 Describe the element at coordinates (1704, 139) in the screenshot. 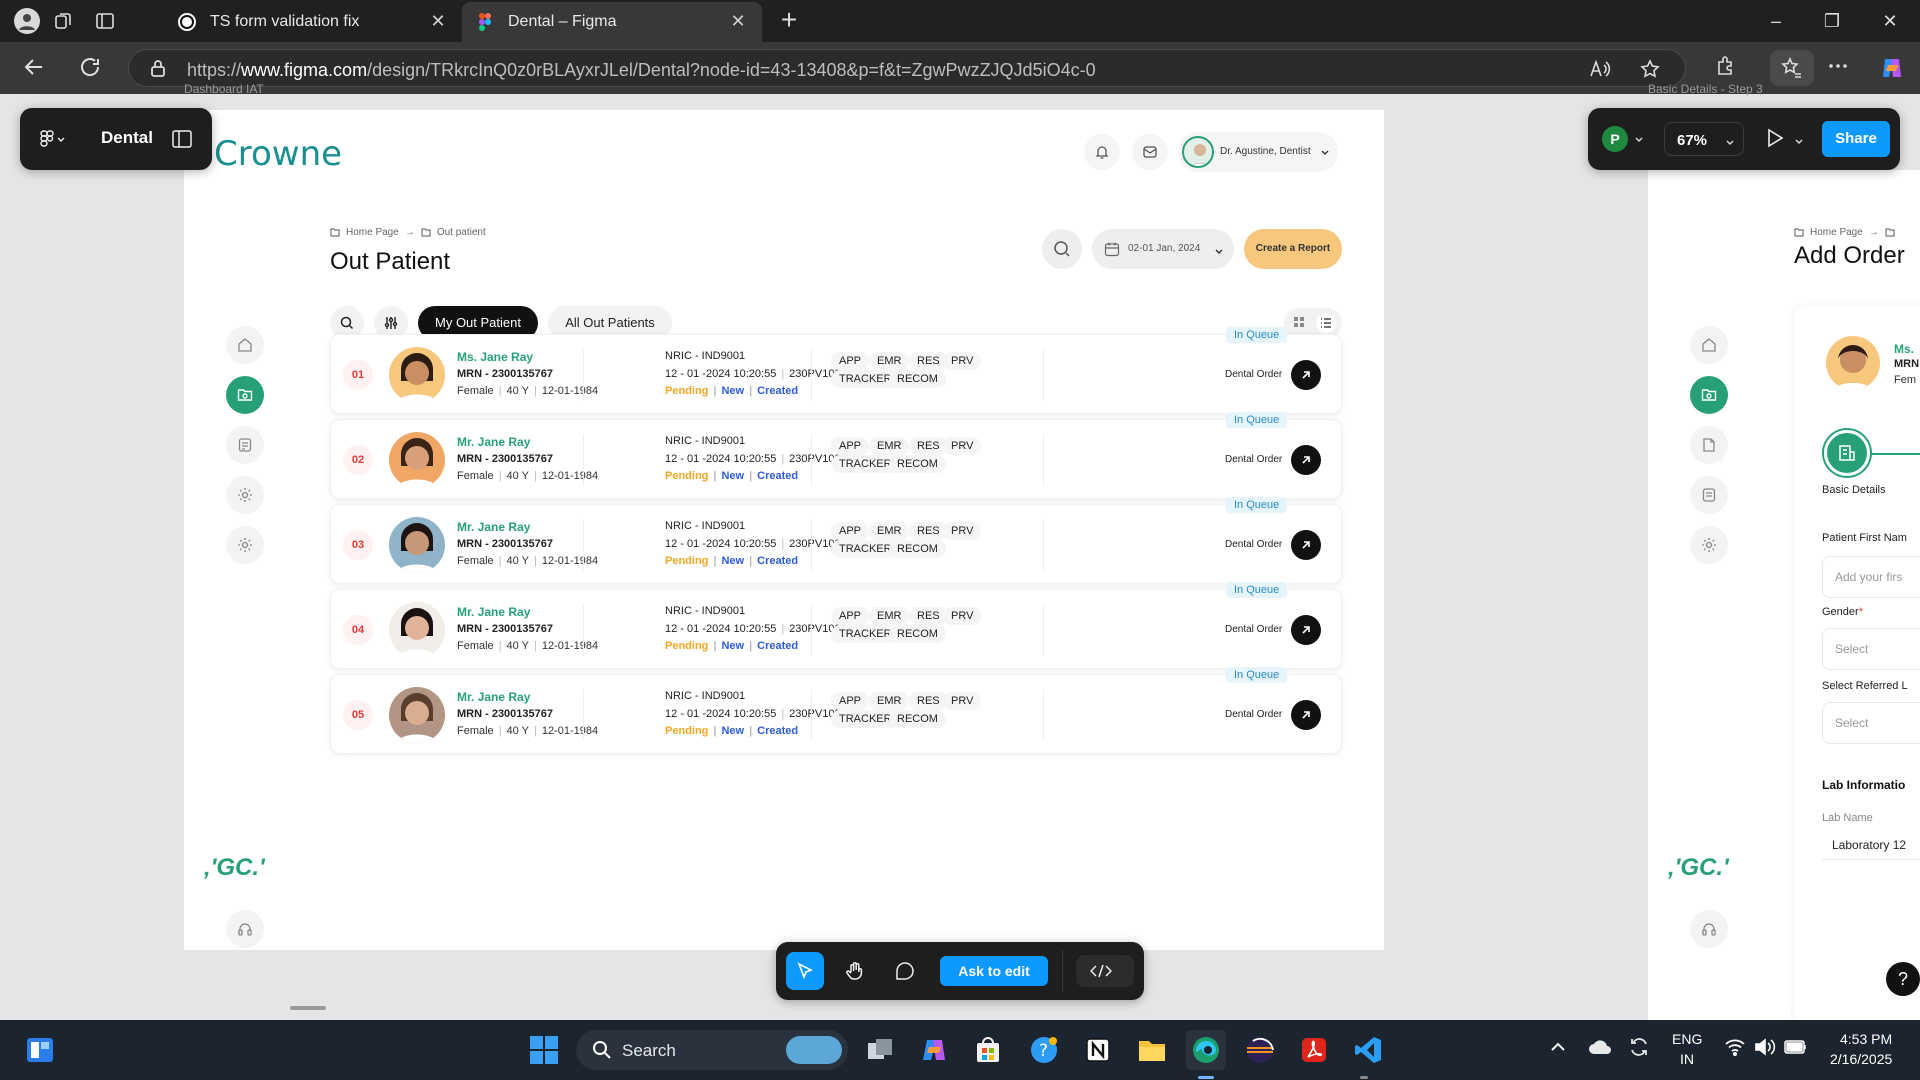

I see `zoom-menu: 67%` at that location.